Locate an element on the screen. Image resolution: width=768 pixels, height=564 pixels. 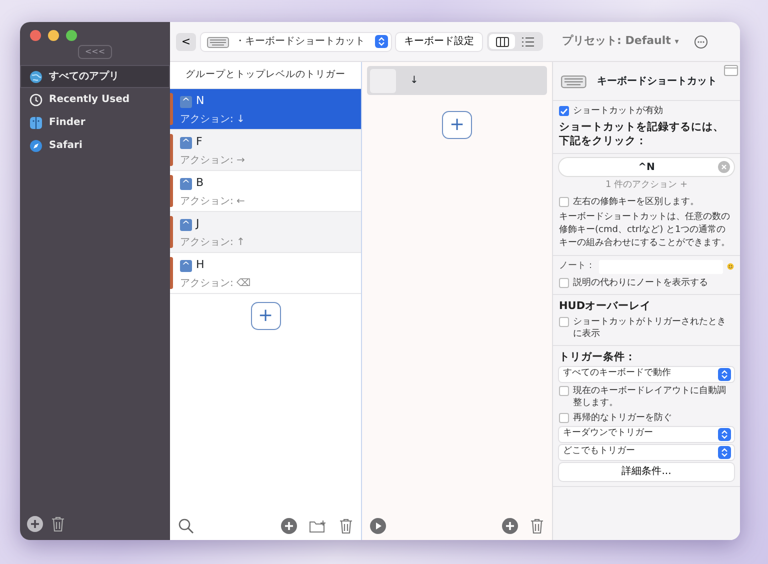
shortcut-field: ^N is located at coordinates (646, 167).